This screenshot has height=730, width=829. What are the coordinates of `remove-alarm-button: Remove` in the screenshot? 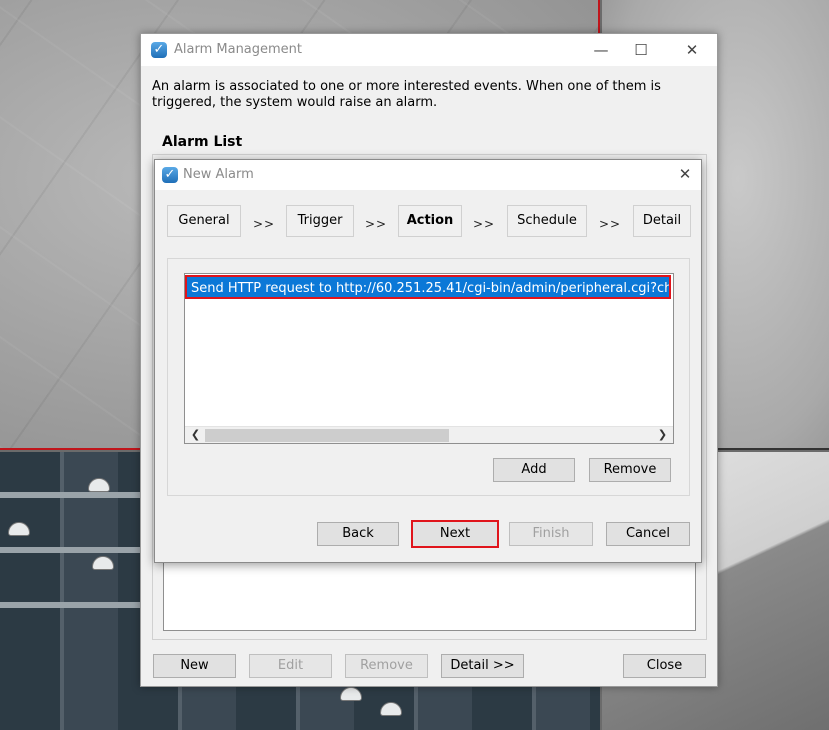 It's located at (386, 666).